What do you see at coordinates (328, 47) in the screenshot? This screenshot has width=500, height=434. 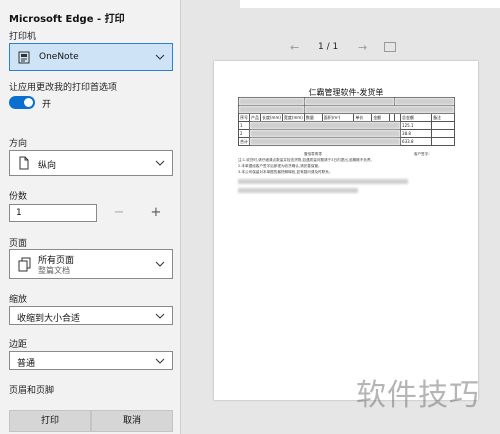 I see `page-indicator: 1 / 1` at bounding box center [328, 47].